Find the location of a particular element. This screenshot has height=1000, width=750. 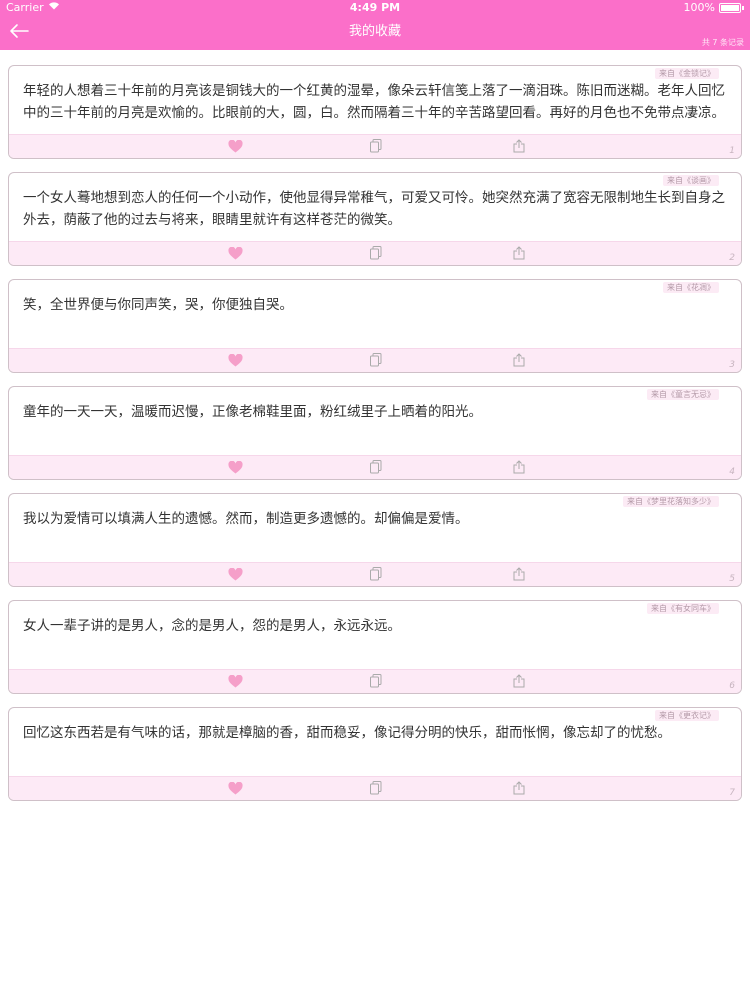

card-toolbar: 4 is located at coordinates (375, 467).